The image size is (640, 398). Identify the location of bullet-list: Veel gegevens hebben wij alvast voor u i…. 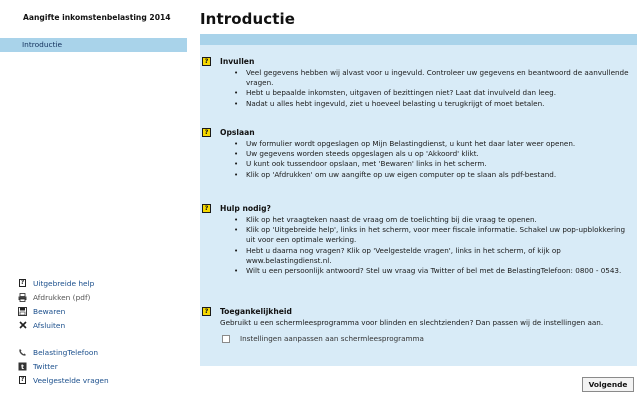
(431, 88).